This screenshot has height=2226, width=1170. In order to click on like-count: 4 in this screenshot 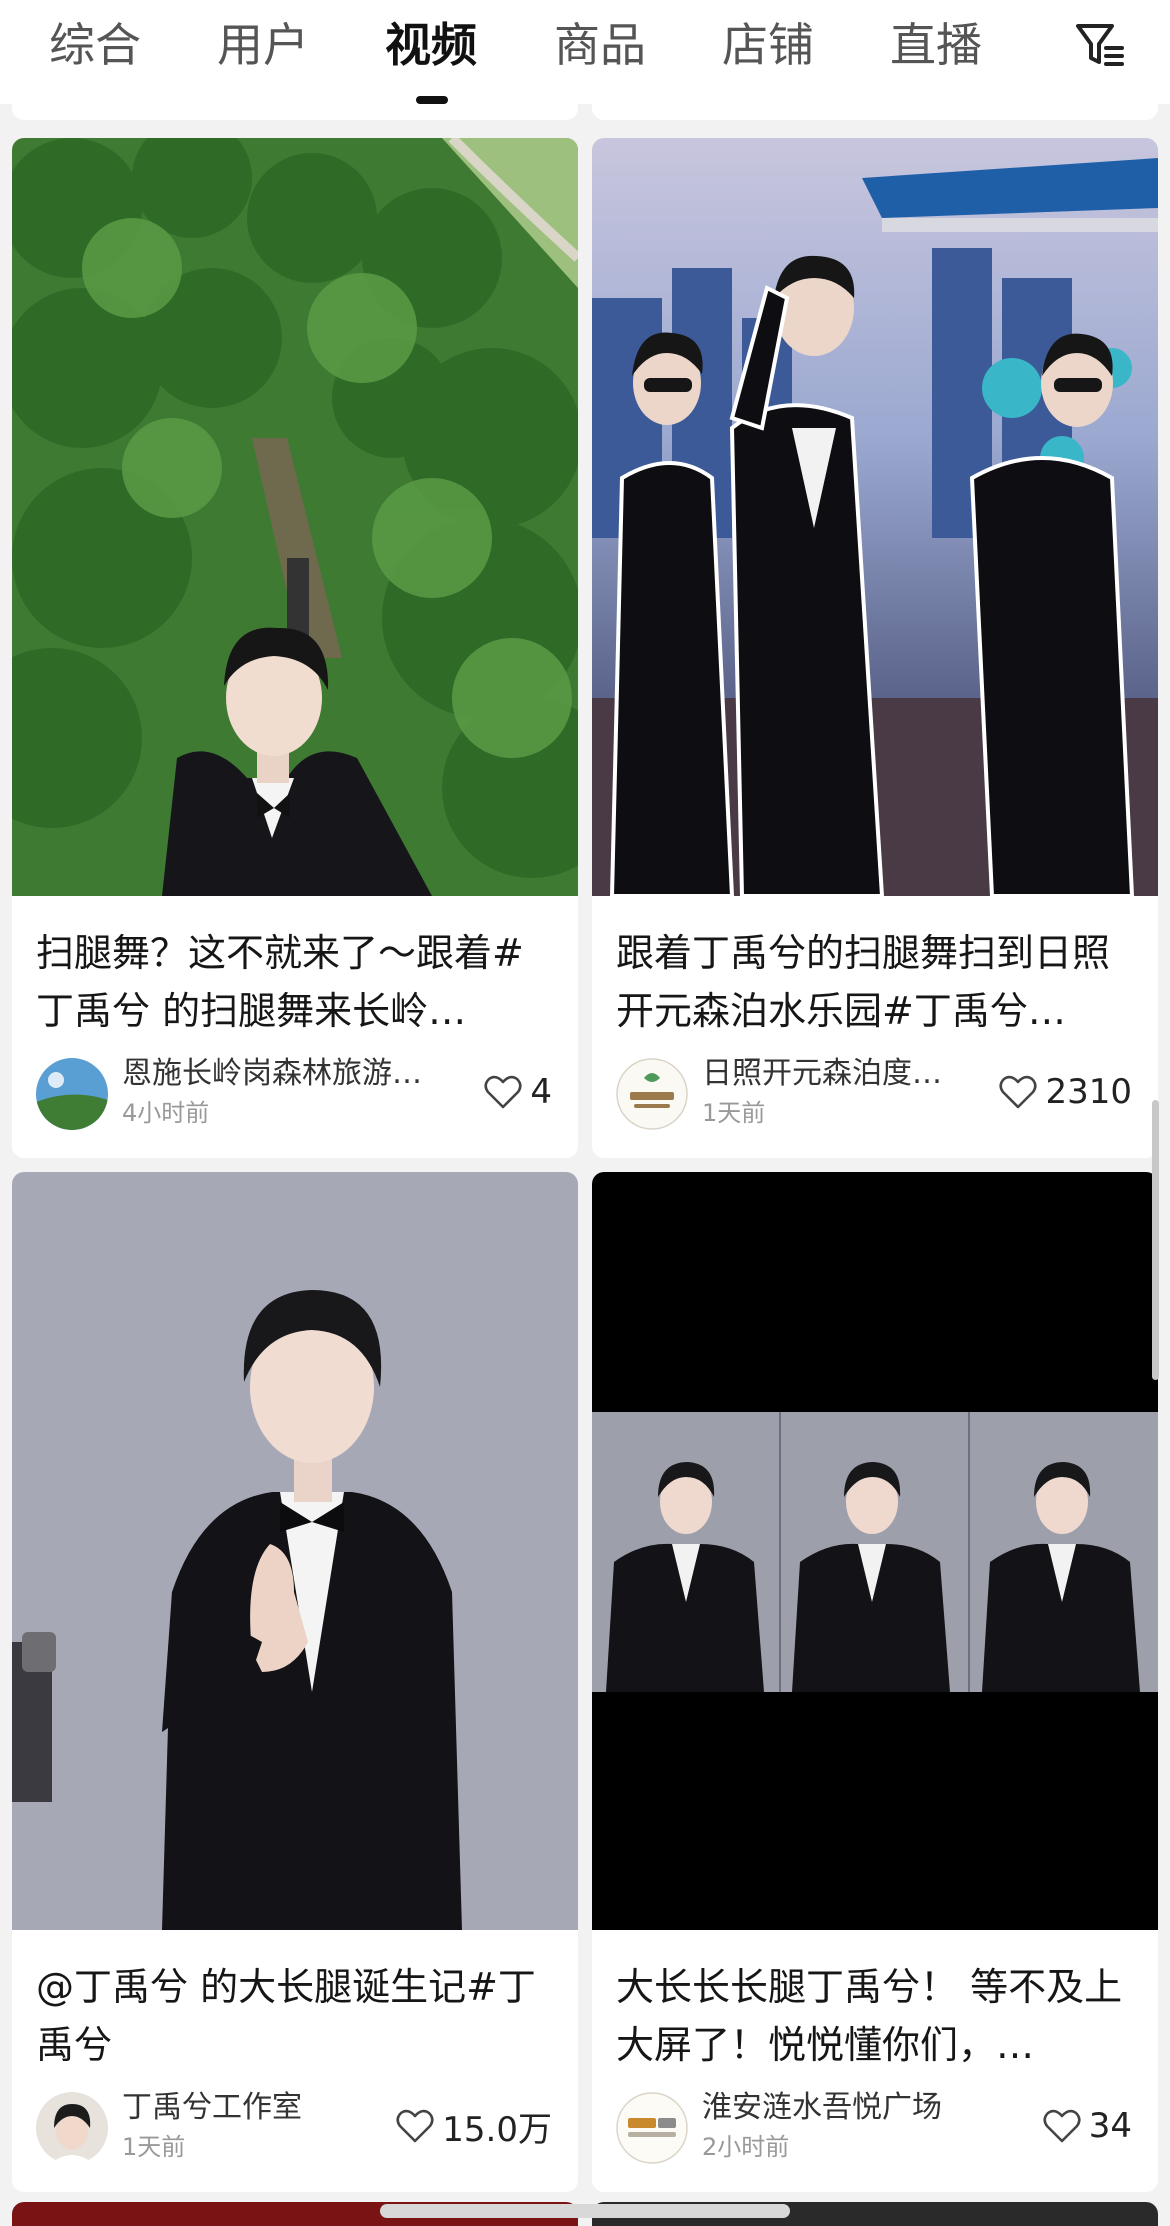, I will do `click(541, 1092)`.